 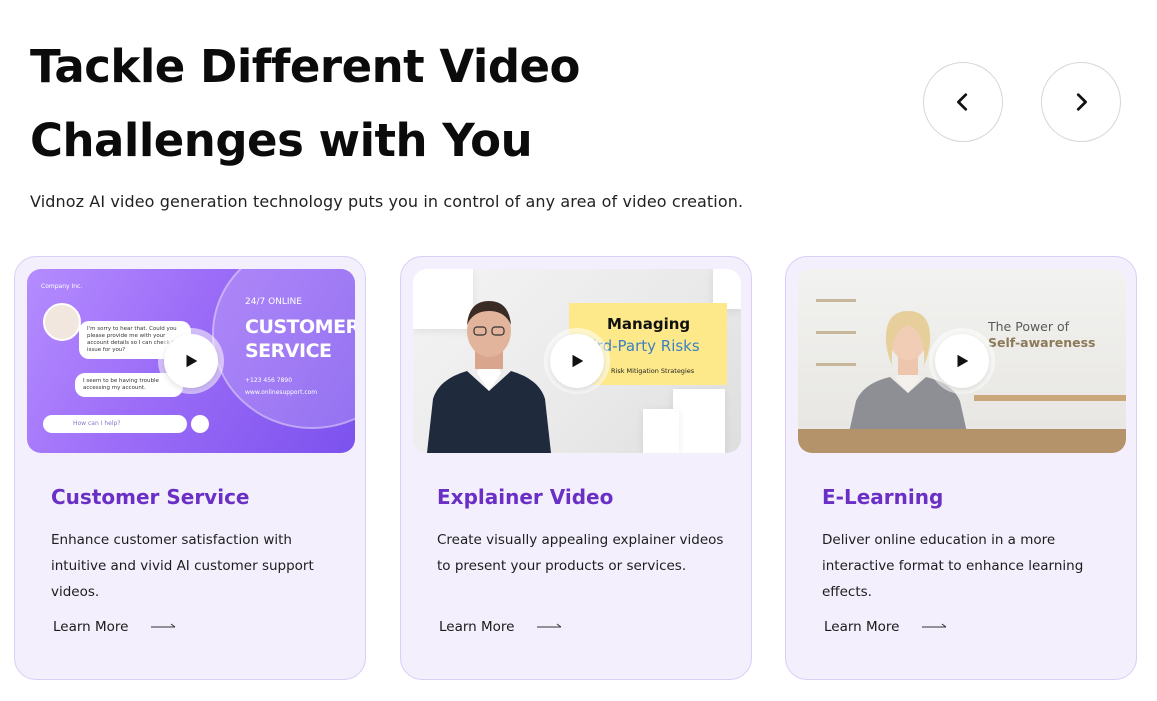 What do you see at coordinates (525, 497) in the screenshot?
I see `card-title: Explainer Video` at bounding box center [525, 497].